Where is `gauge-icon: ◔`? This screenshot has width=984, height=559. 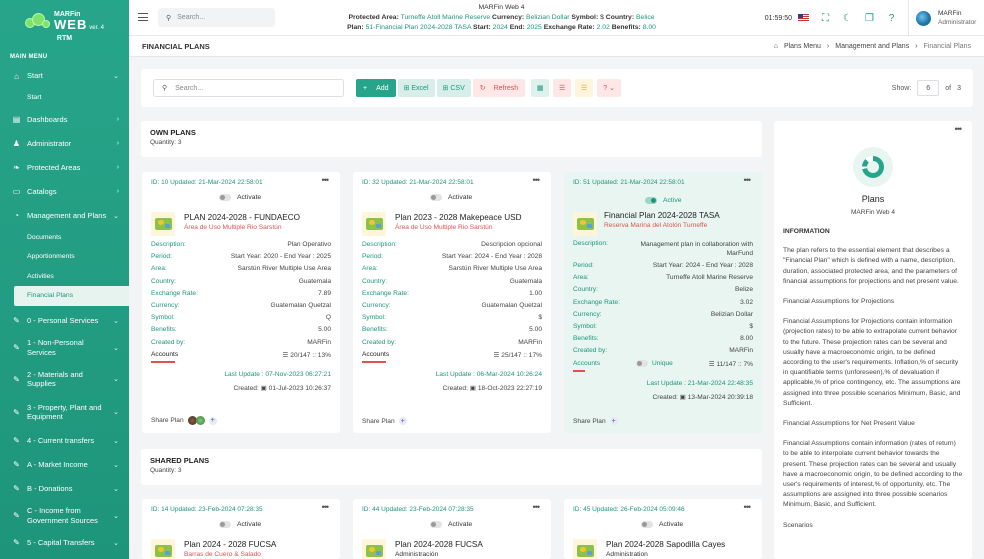
gauge-icon: ◔ is located at coordinates (16, 215).